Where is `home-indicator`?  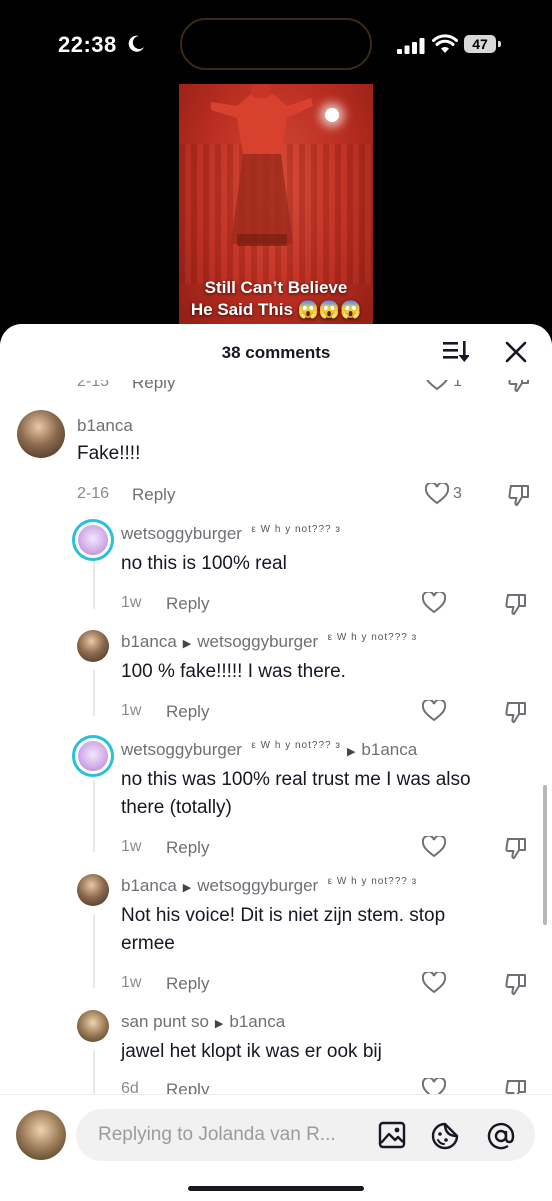
home-indicator is located at coordinates (276, 1188).